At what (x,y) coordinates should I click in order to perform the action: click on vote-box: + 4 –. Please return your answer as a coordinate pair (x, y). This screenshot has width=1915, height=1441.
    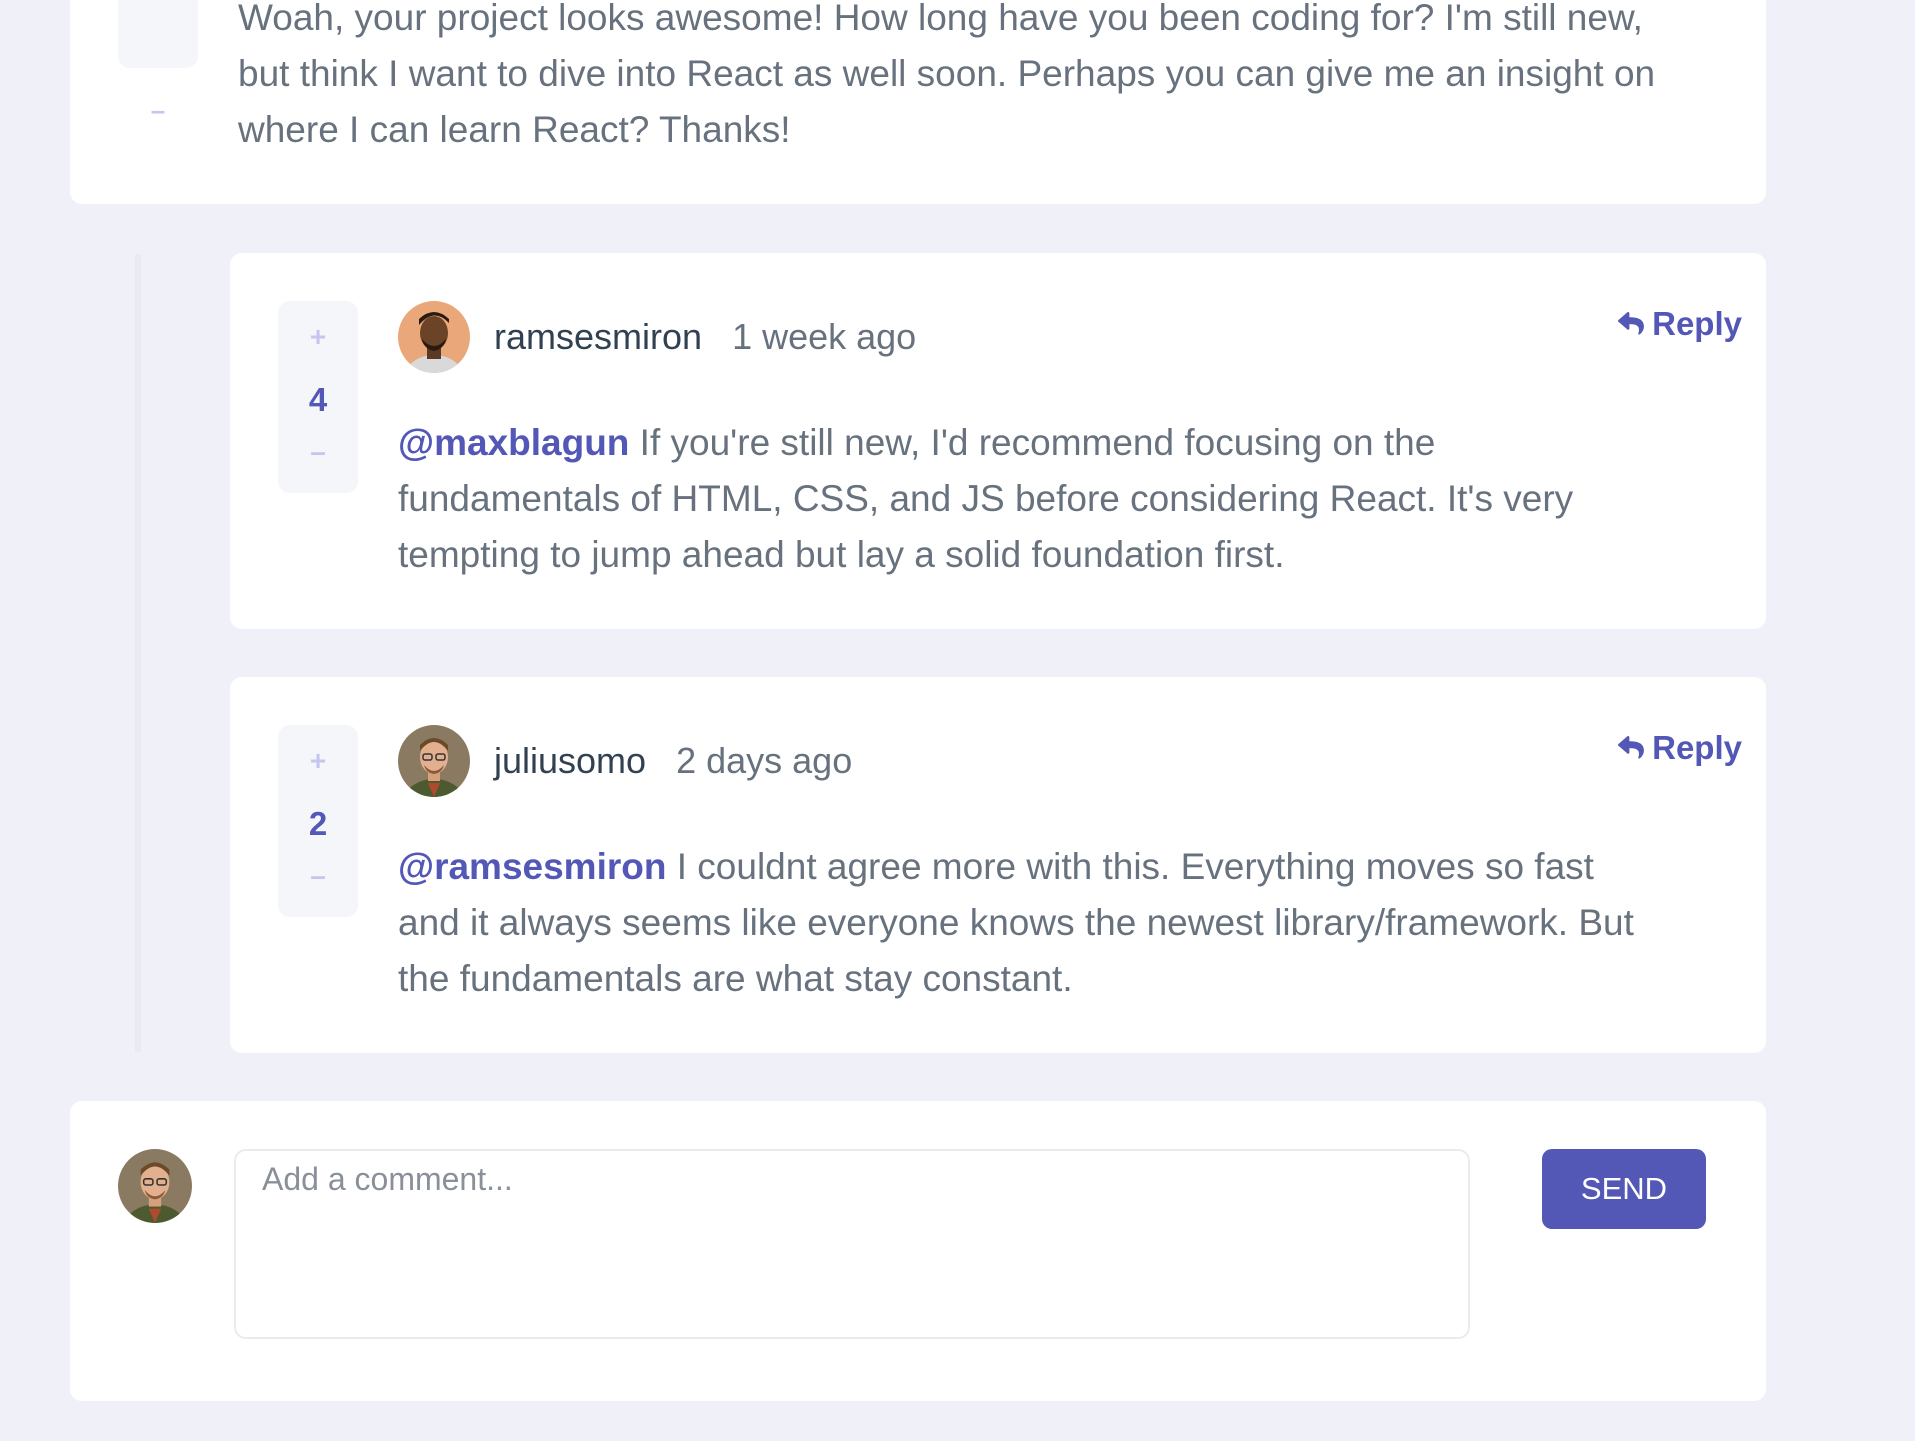
    Looking at the image, I should click on (318, 397).